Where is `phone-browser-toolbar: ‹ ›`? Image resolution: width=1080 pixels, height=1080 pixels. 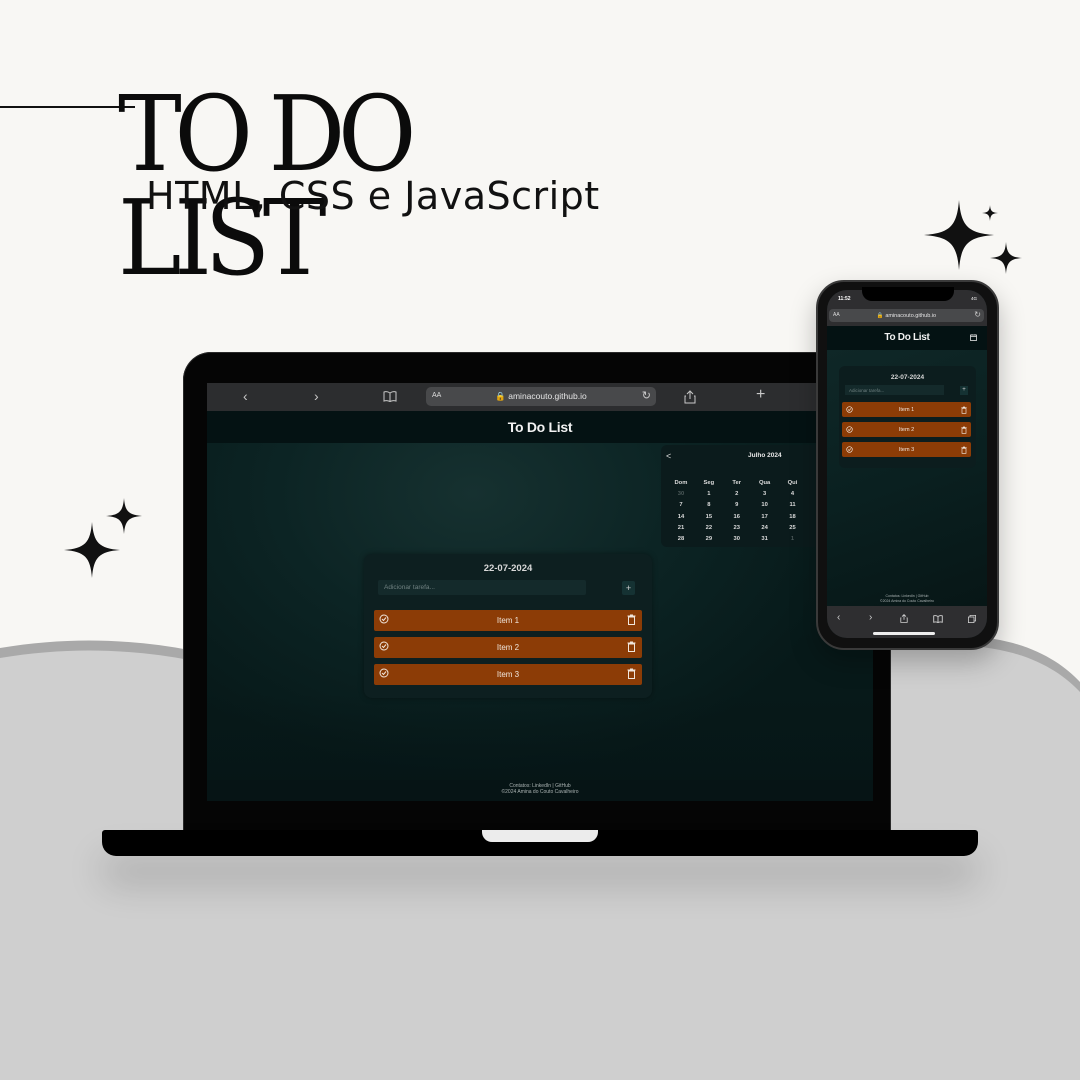 phone-browser-toolbar: ‹ › is located at coordinates (907, 622).